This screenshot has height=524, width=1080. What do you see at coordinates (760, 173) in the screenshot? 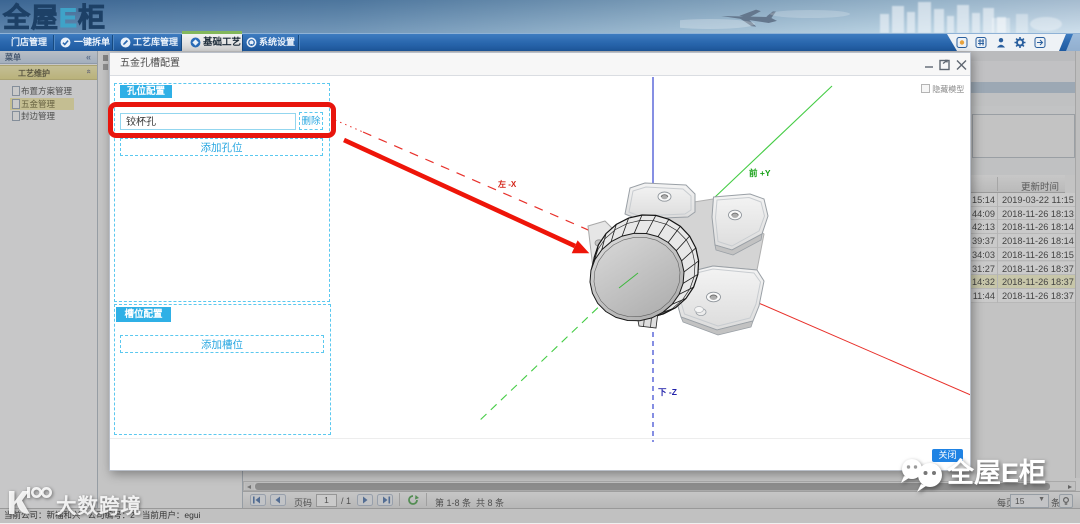
I see `svg-text: 前 +Y` at bounding box center [760, 173].